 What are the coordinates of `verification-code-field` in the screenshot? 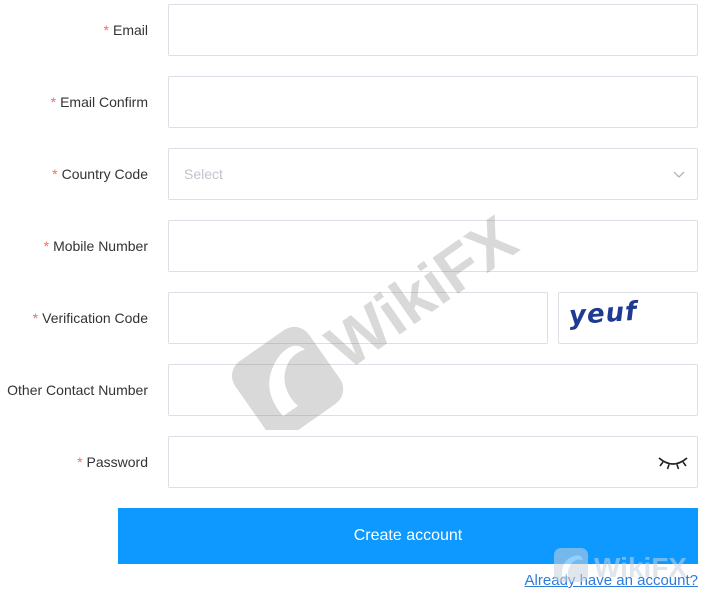 It's located at (358, 318).